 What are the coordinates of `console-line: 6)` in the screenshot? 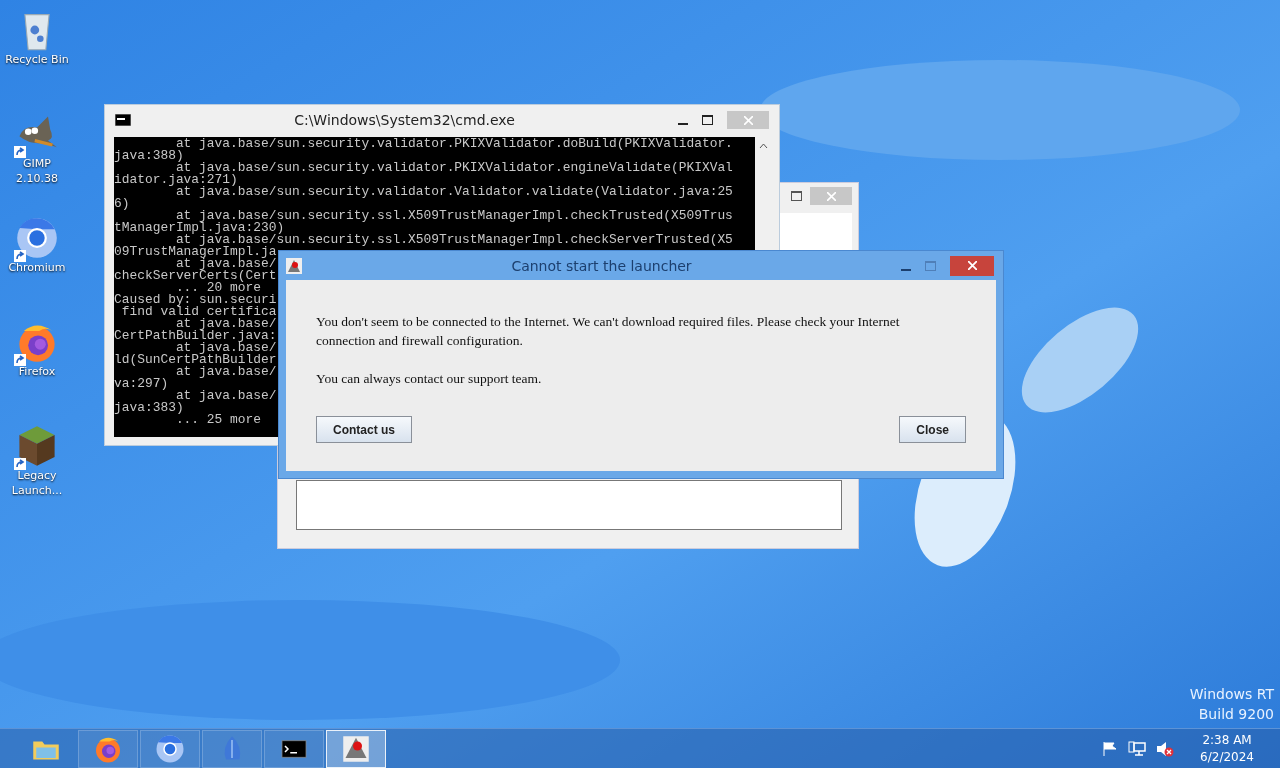 It's located at (122, 204).